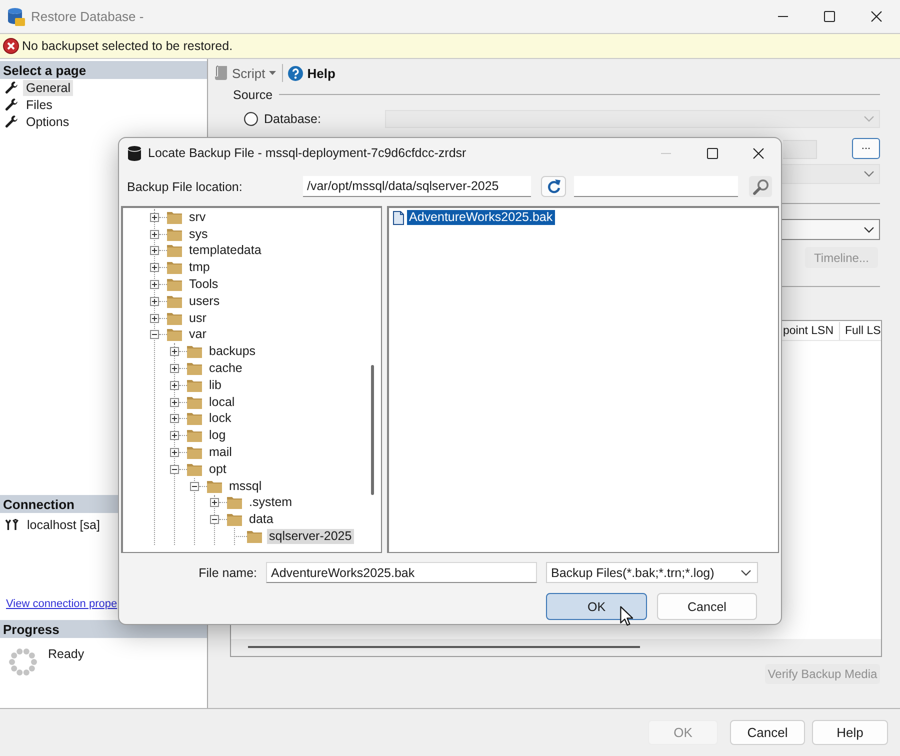 This screenshot has width=900, height=756. I want to click on tree-item: lock, so click(220, 418).